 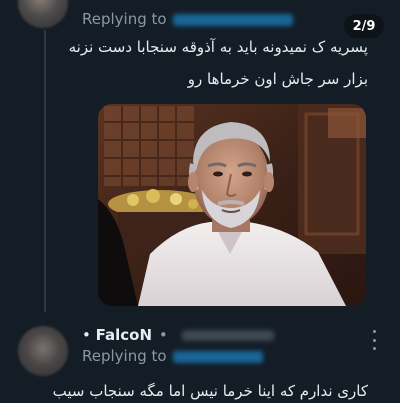 I want to click on author-name: FalcoN, so click(x=124, y=335).